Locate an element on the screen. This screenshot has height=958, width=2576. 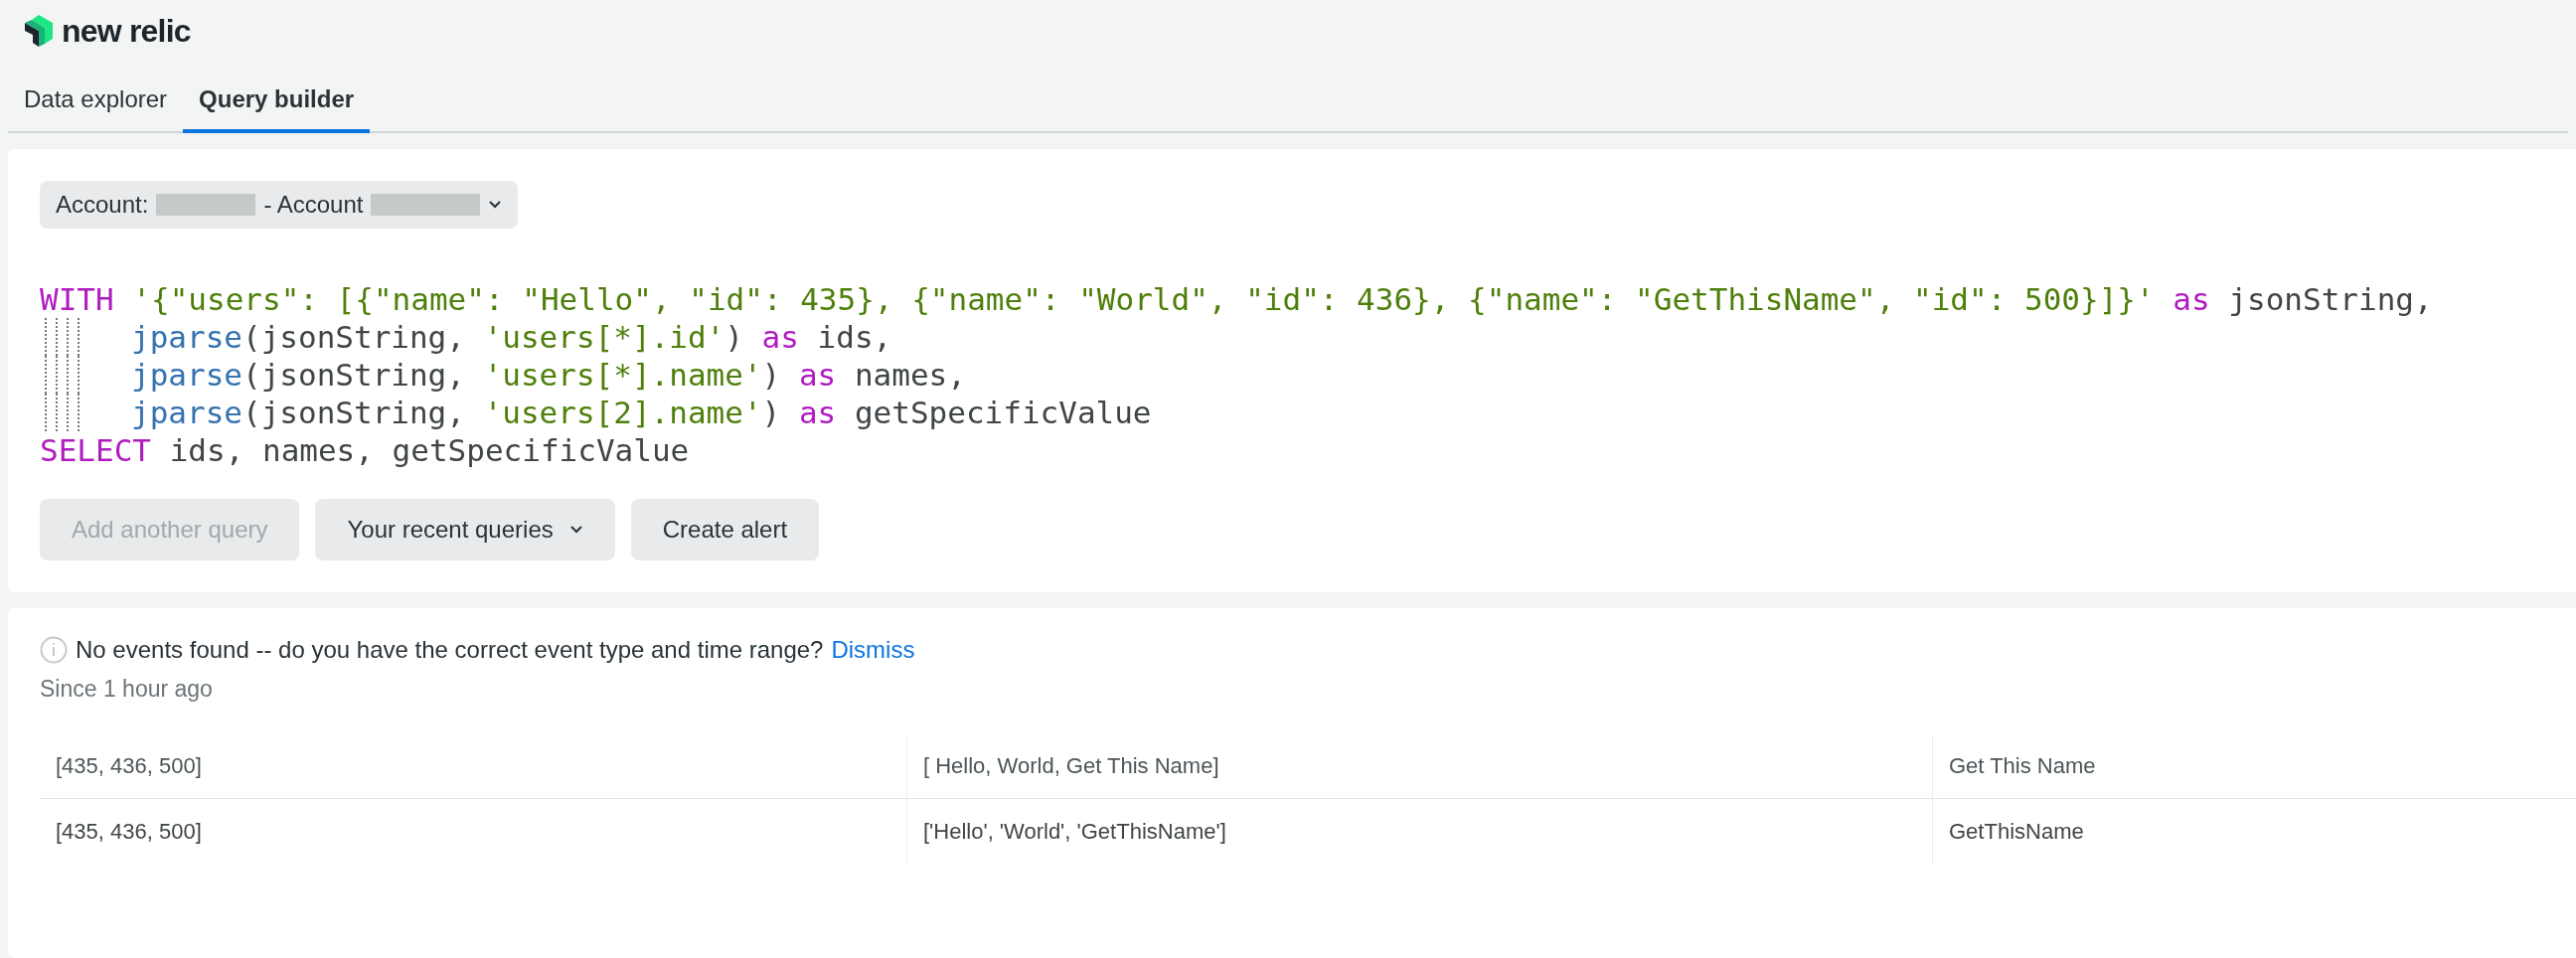
logo-icon is located at coordinates (39, 31).